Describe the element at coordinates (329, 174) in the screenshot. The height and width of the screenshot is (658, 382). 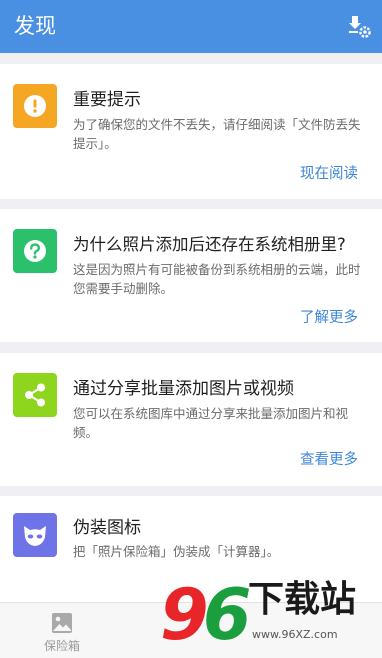
I see `read-now-link: 现在阅读` at that location.